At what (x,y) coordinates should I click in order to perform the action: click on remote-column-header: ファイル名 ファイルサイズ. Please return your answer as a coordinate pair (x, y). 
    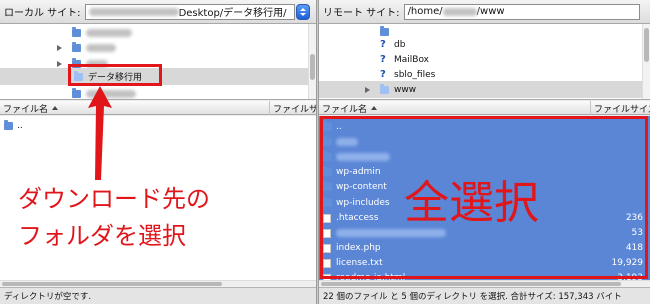
    Looking at the image, I should click on (484, 108).